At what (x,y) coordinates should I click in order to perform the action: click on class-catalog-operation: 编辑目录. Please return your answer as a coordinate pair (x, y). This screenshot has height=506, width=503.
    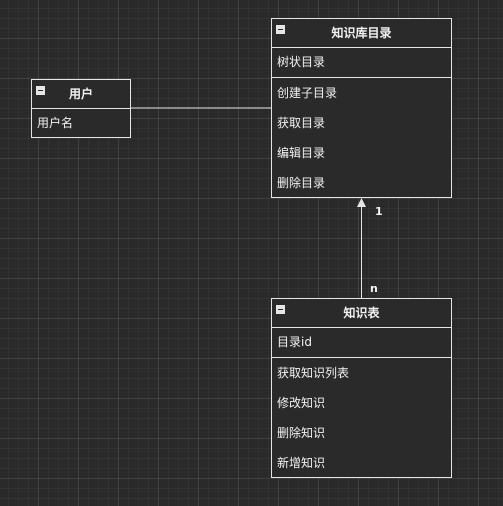
    Looking at the image, I should click on (361, 153).